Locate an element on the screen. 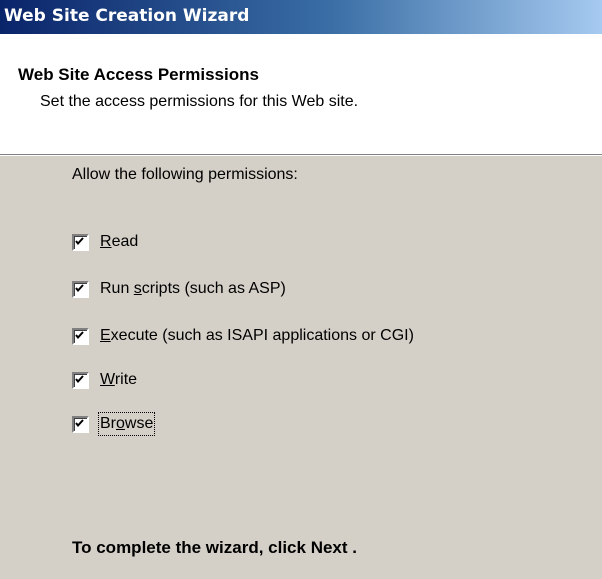 This screenshot has width=602, height=579. browse-checkbox-box is located at coordinates (80, 424).